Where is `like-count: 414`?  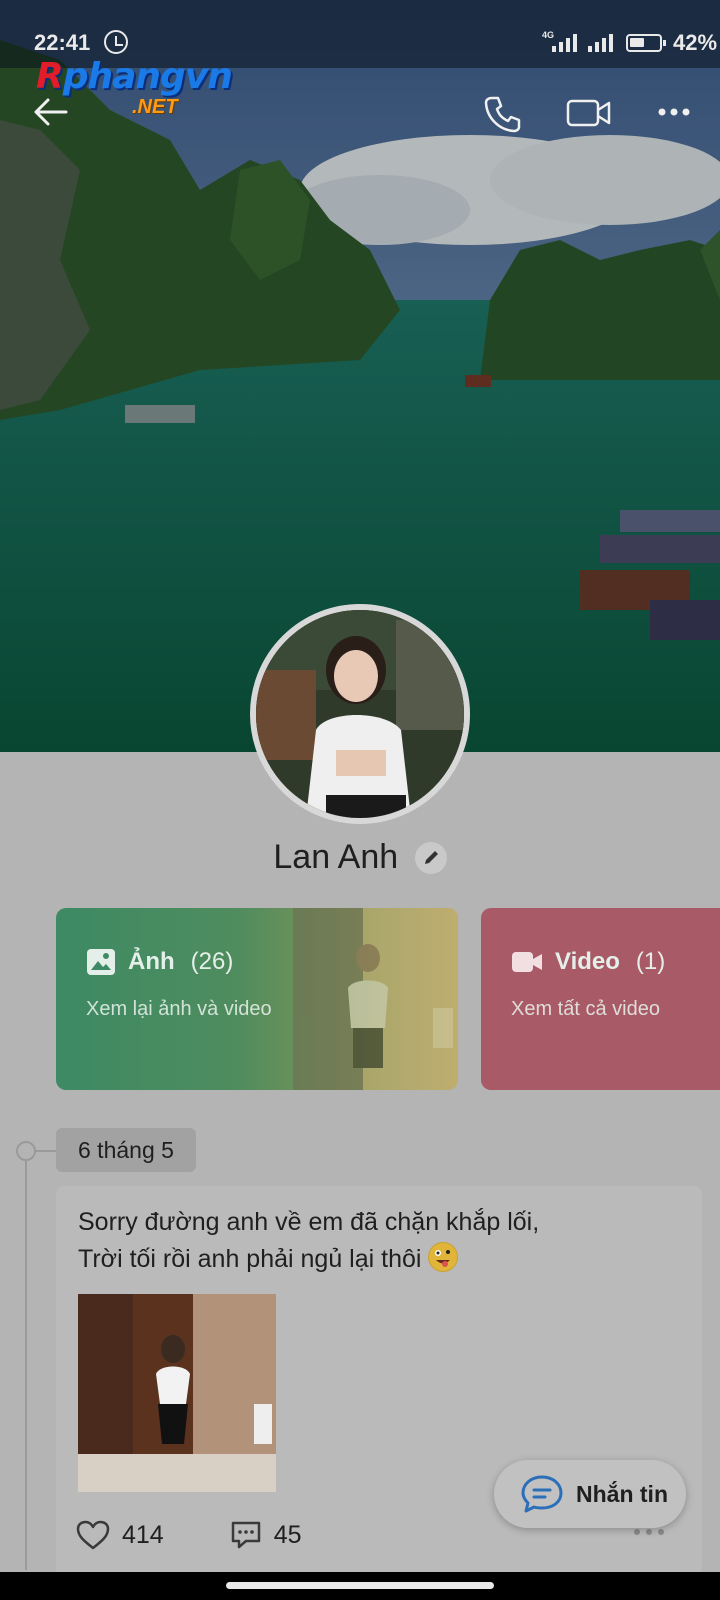
like-count: 414 is located at coordinates (143, 1534).